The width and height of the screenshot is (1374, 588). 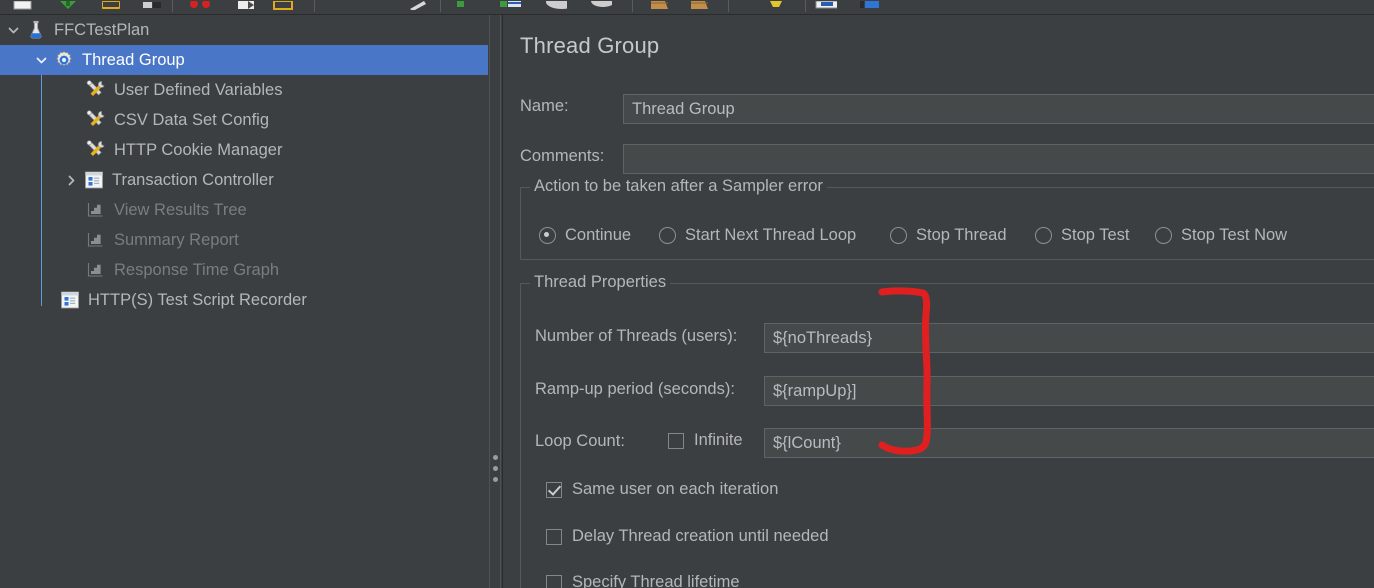 I want to click on copy-icon, so click(x=283, y=5).